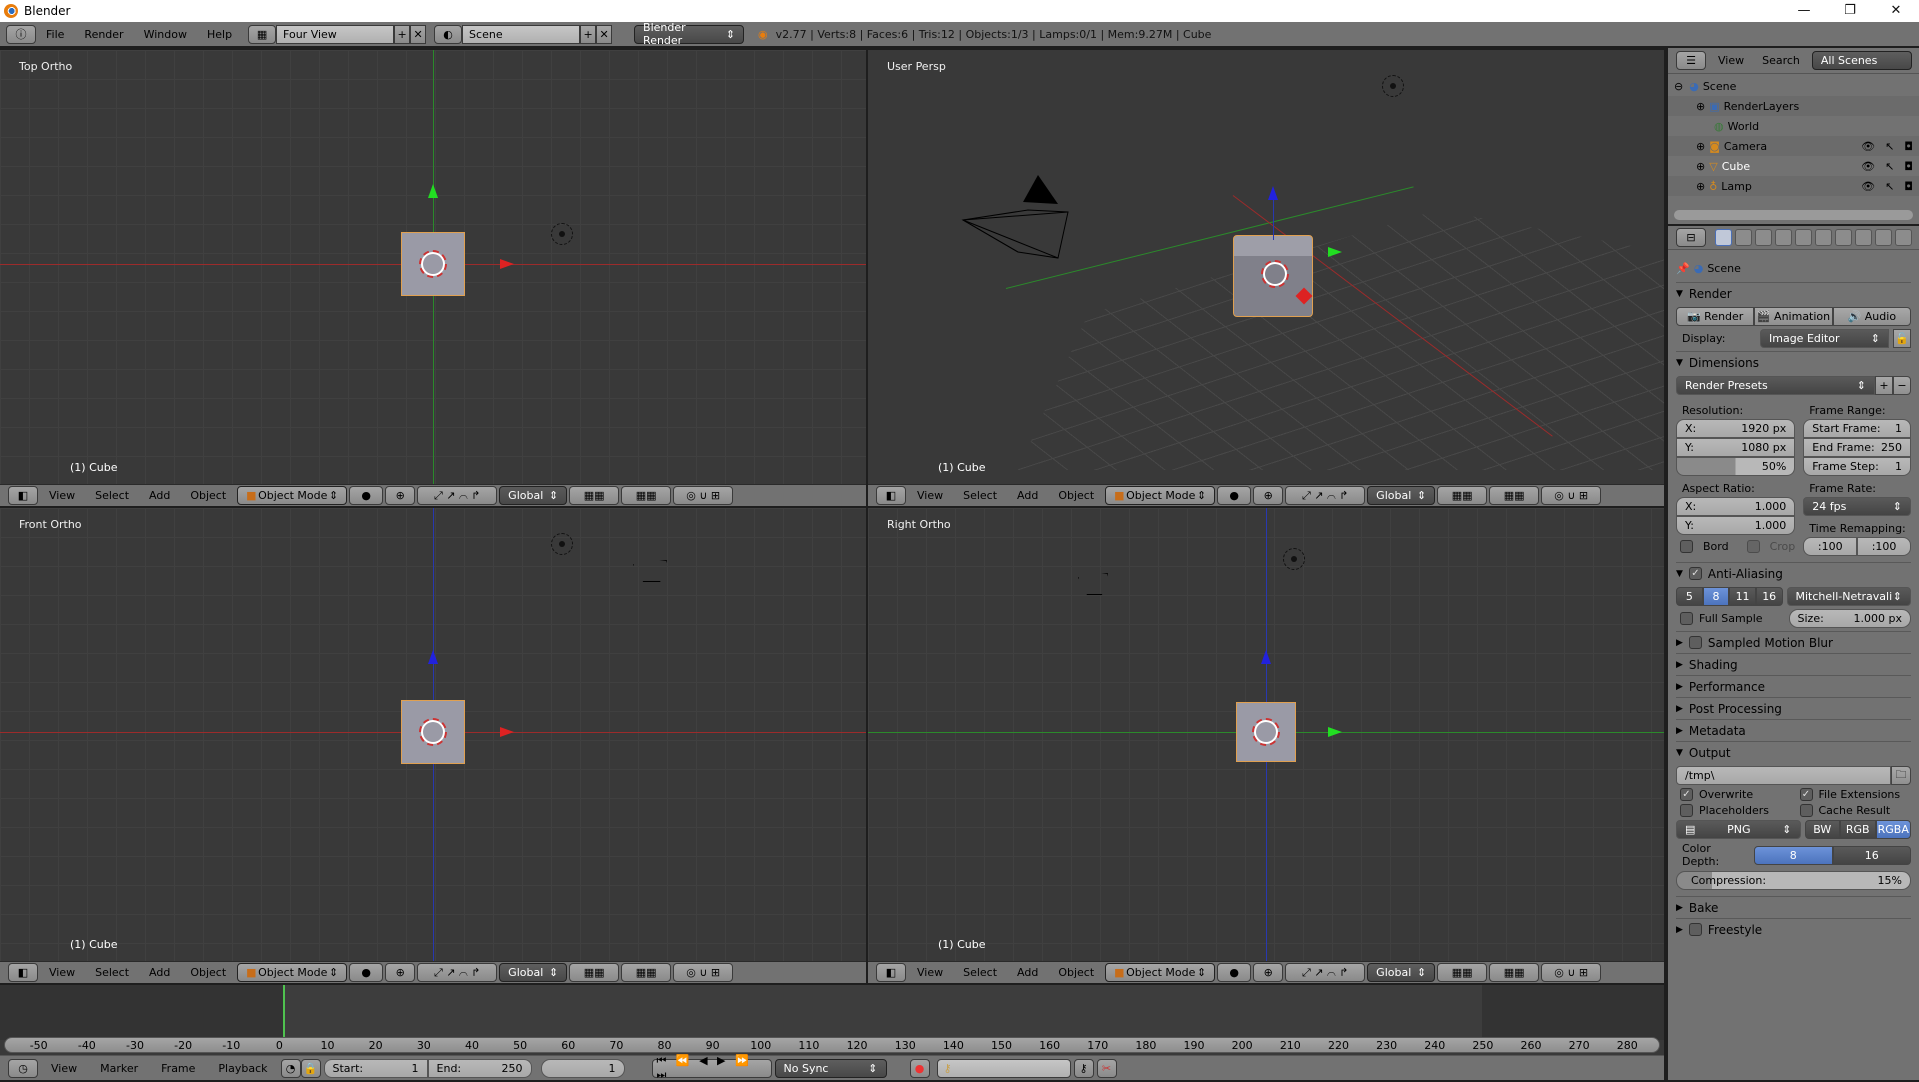 This screenshot has height=1082, width=1919. What do you see at coordinates (521, 34) in the screenshot?
I see `scene-field: Scene` at bounding box center [521, 34].